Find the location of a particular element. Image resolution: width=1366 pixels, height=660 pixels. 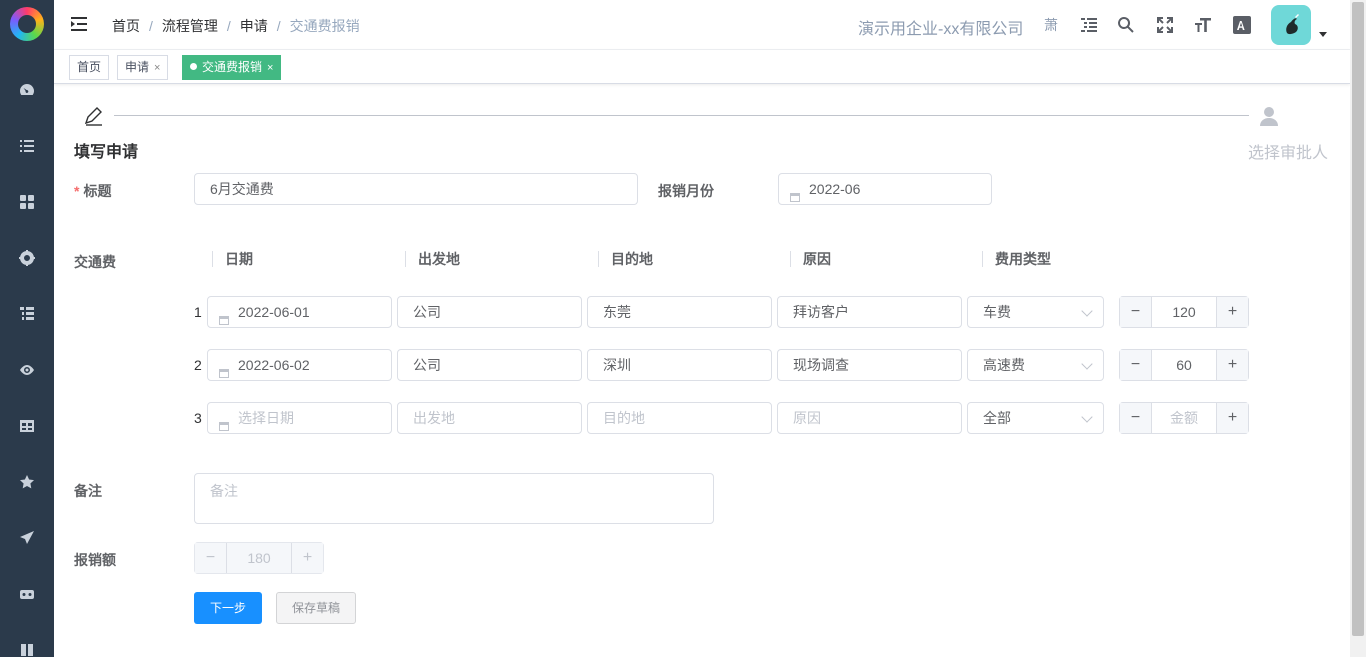

total-label: 报销额 is located at coordinates (95, 560).